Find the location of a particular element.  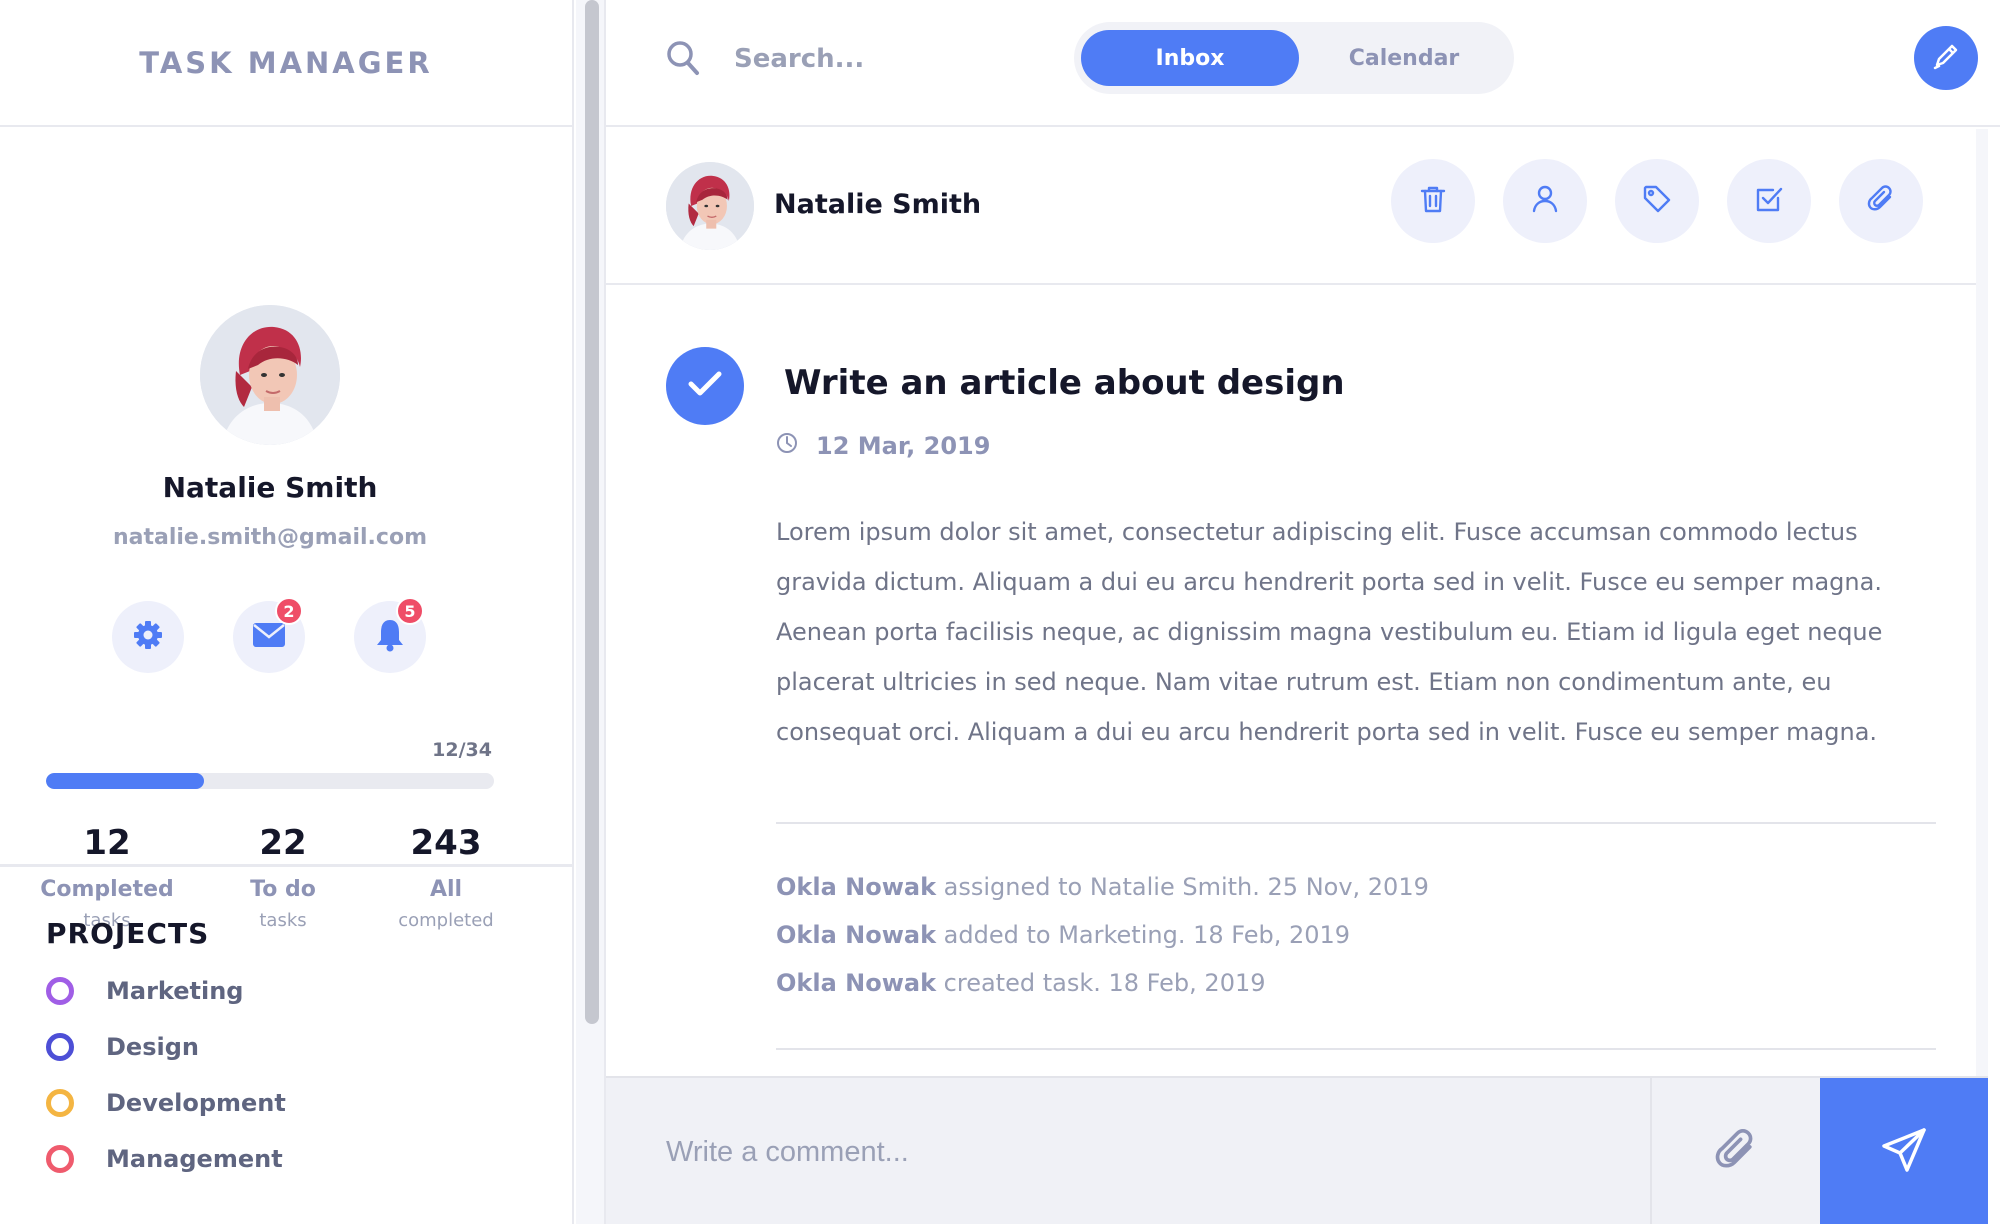

activity-text: created task. 18 Feb, 2019 is located at coordinates (1101, 983).